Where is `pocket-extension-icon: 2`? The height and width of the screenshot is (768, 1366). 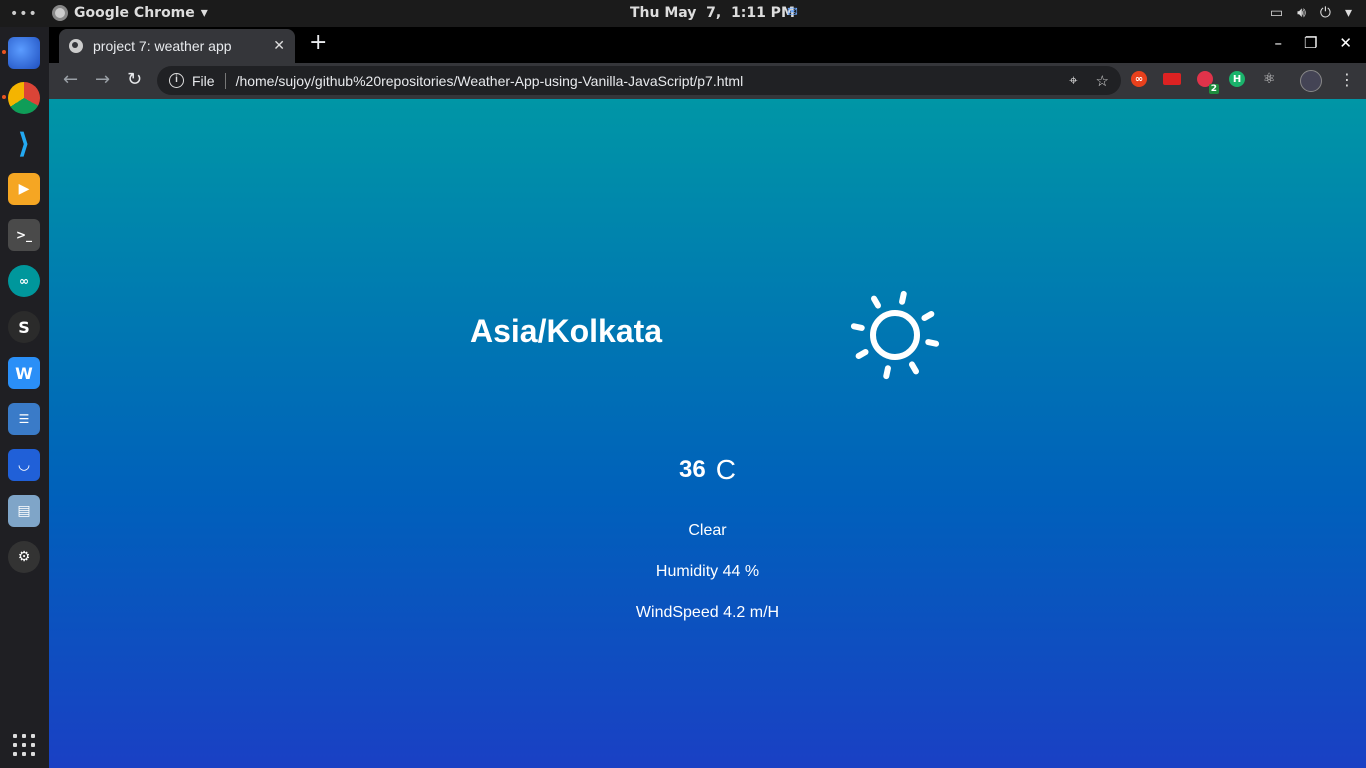
pocket-extension-icon: 2 is located at coordinates (1208, 82).